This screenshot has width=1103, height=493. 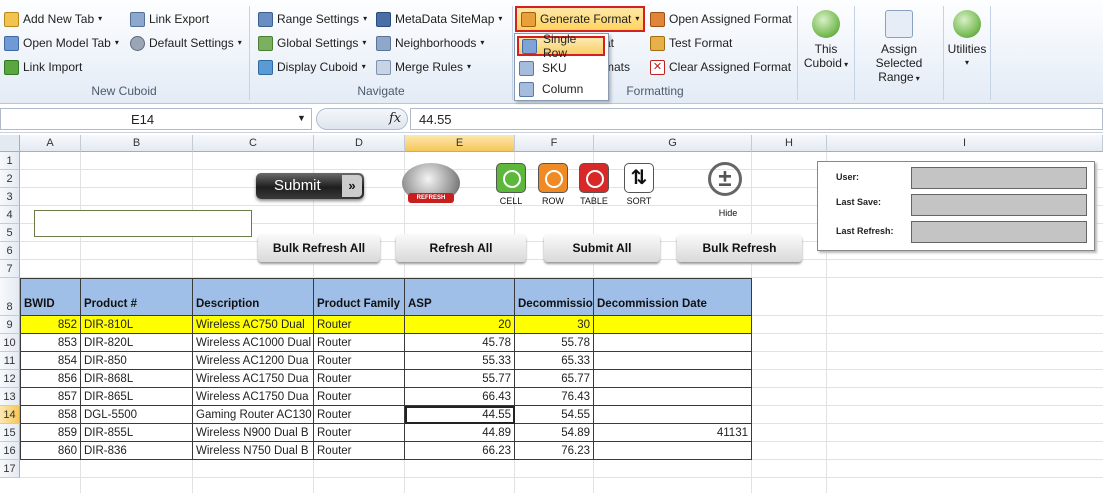 I want to click on row-header-14: 14, so click(x=10, y=415).